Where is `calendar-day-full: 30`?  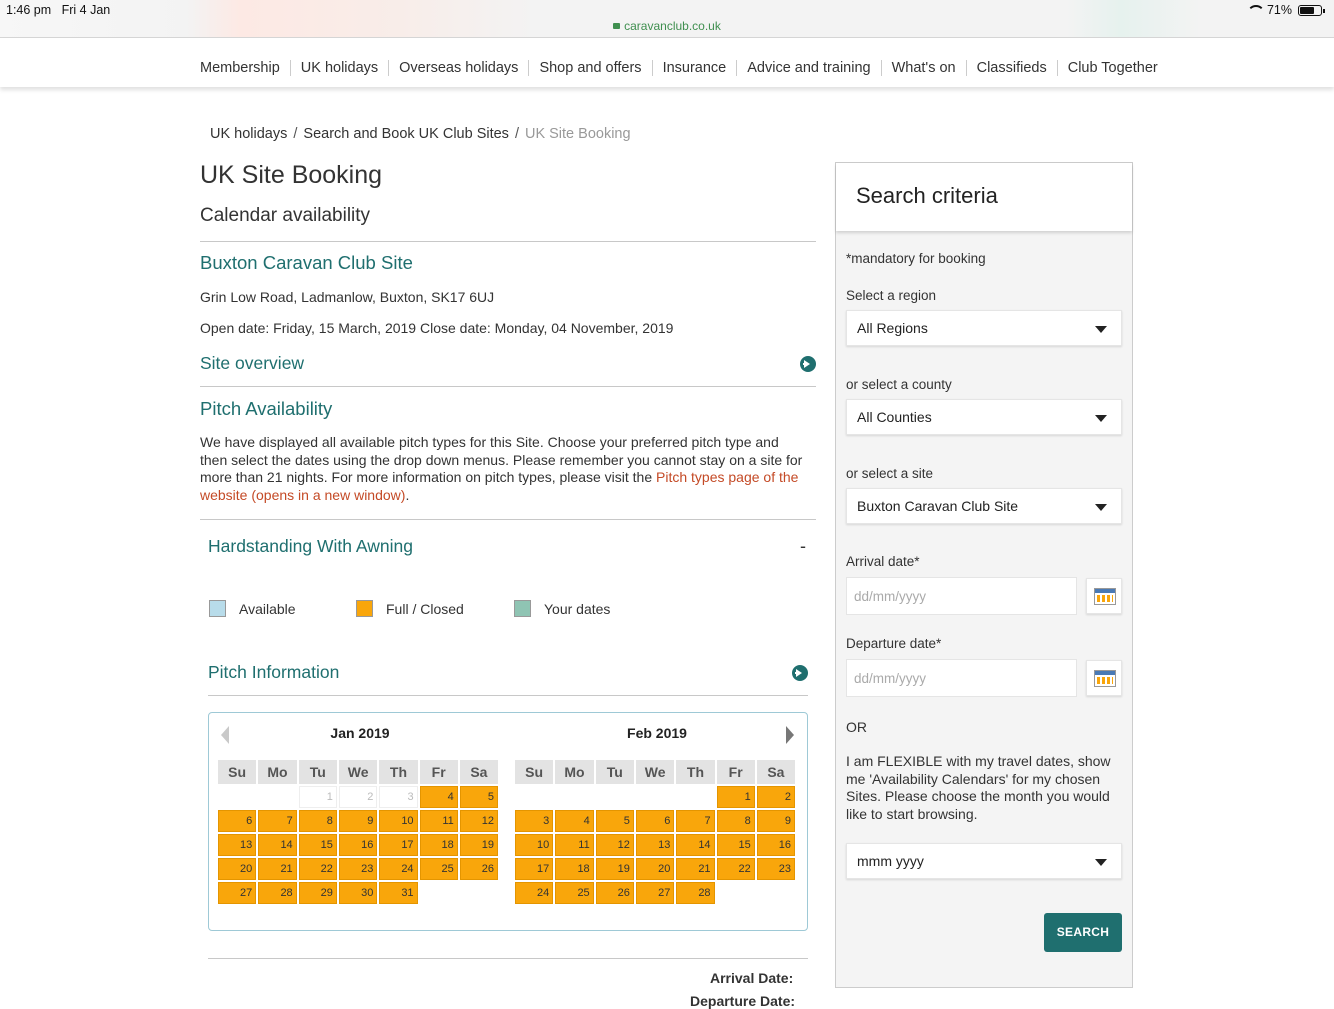
calendar-day-full: 30 is located at coordinates (358, 893).